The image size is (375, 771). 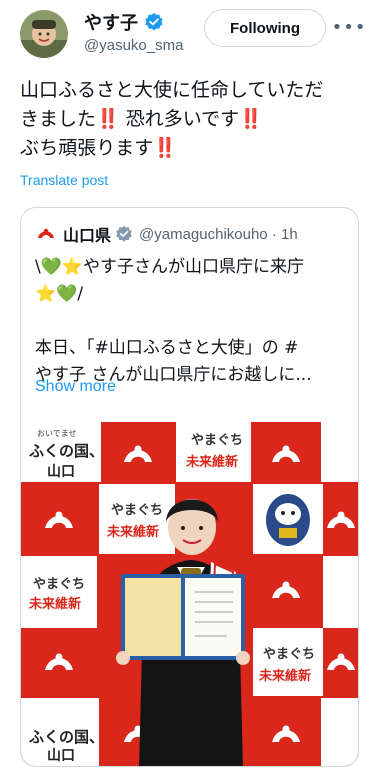 What do you see at coordinates (46, 234) in the screenshot?
I see `yamaguchi-logo-icon` at bounding box center [46, 234].